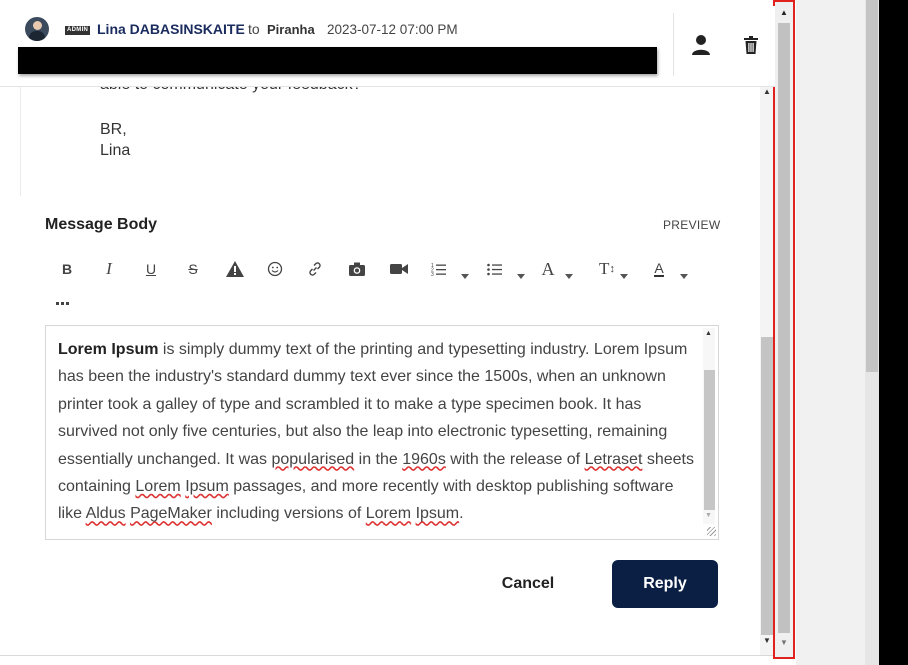 The width and height of the screenshot is (908, 665). I want to click on camera-icon, so click(357, 269).